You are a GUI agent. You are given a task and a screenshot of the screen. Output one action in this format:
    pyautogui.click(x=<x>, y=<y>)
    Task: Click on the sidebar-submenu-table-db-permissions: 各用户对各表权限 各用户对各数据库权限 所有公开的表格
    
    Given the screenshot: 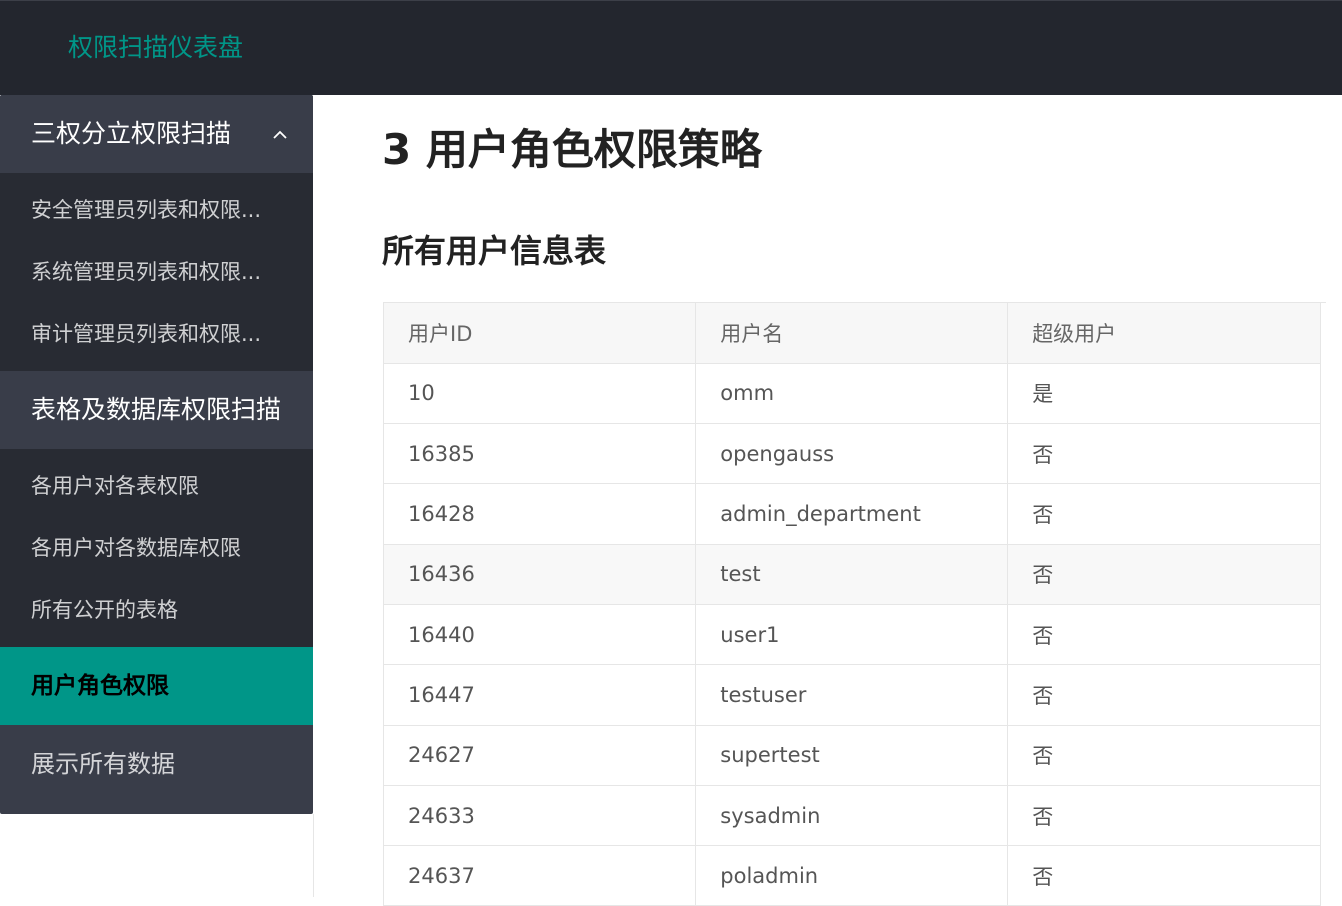 What is the action you would take?
    pyautogui.click(x=156, y=548)
    